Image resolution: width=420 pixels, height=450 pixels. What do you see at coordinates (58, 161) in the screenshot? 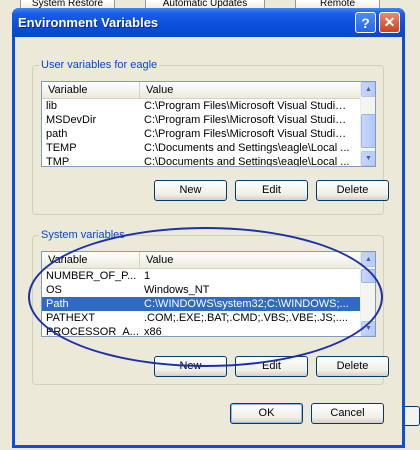
I see `variable-name: TMP` at bounding box center [58, 161].